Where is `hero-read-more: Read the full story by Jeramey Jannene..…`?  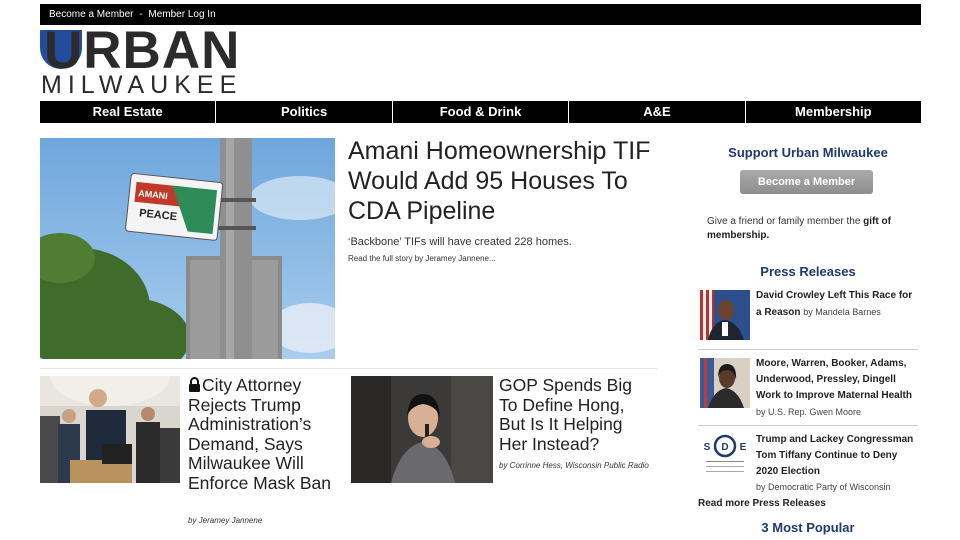 hero-read-more: Read the full story by Jeramey Jannene..… is located at coordinates (422, 258).